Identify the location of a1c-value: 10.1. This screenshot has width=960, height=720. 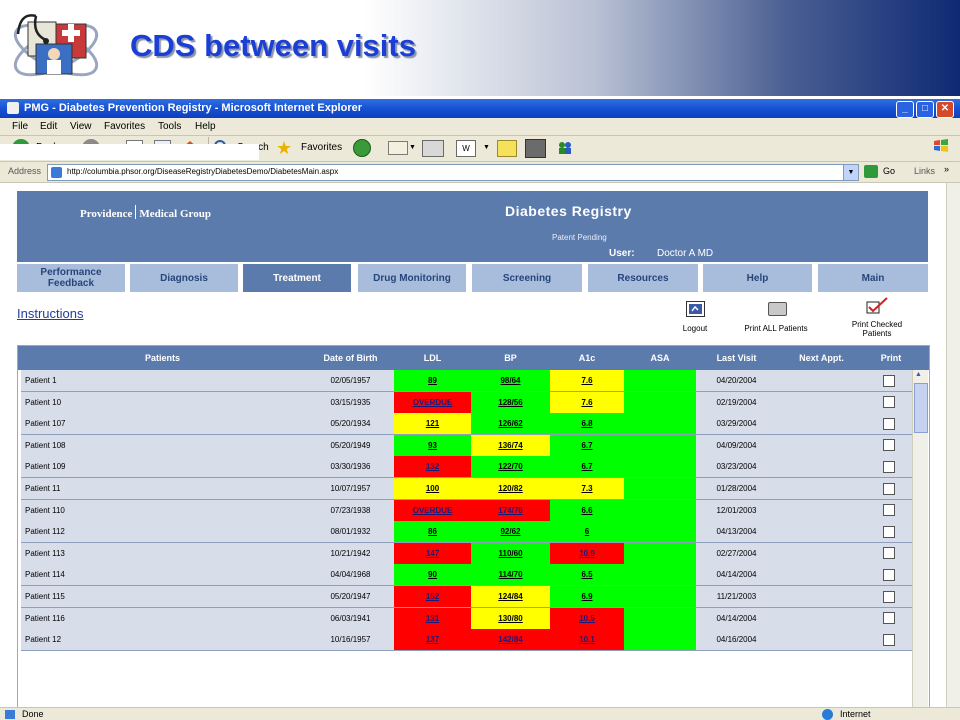
(587, 640).